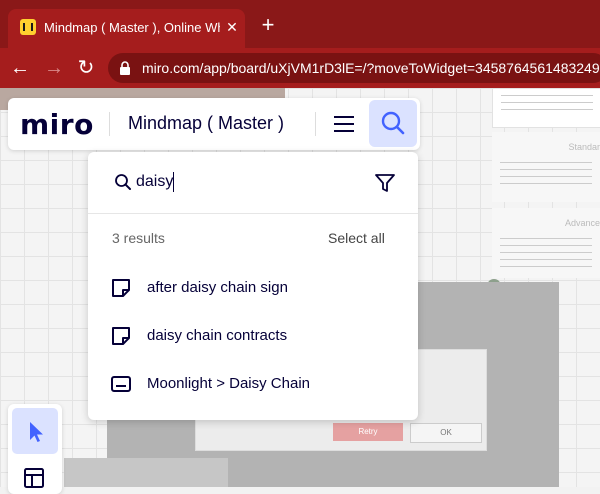 The image size is (600, 494). Describe the element at coordinates (246, 182) in the screenshot. I see `search-input` at that location.